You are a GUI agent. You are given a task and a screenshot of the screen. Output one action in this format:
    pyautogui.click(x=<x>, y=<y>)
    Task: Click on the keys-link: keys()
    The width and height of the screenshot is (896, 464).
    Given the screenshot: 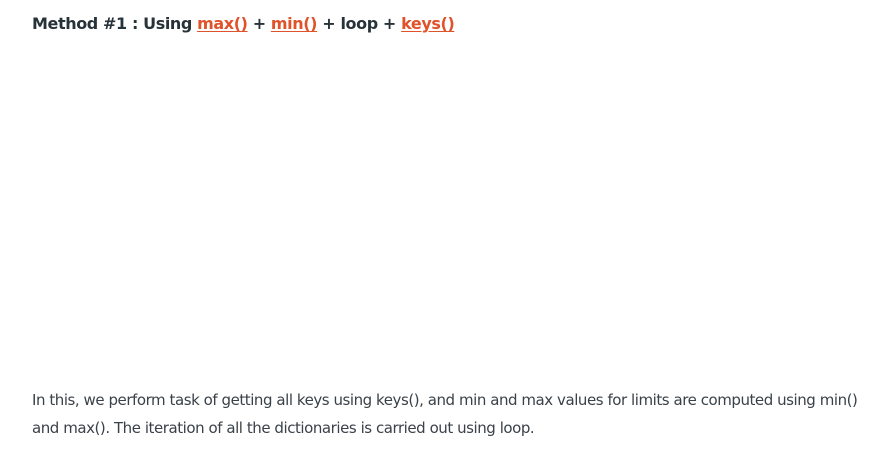 What is the action you would take?
    pyautogui.click(x=428, y=23)
    